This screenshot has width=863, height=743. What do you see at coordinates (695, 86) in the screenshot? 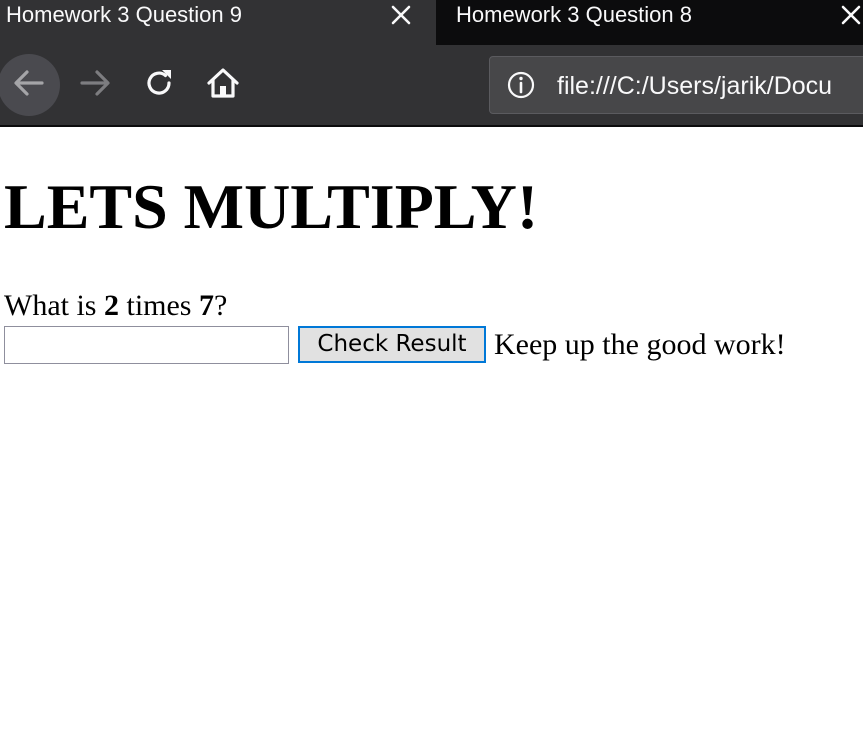
I see `url-text: file:///C:/Users/jarik/Docu` at bounding box center [695, 86].